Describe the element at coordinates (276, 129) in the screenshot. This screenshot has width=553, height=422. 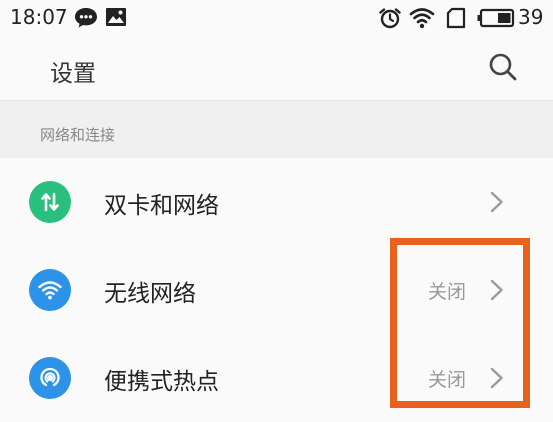
I see `section-header: 网络和连接` at that location.